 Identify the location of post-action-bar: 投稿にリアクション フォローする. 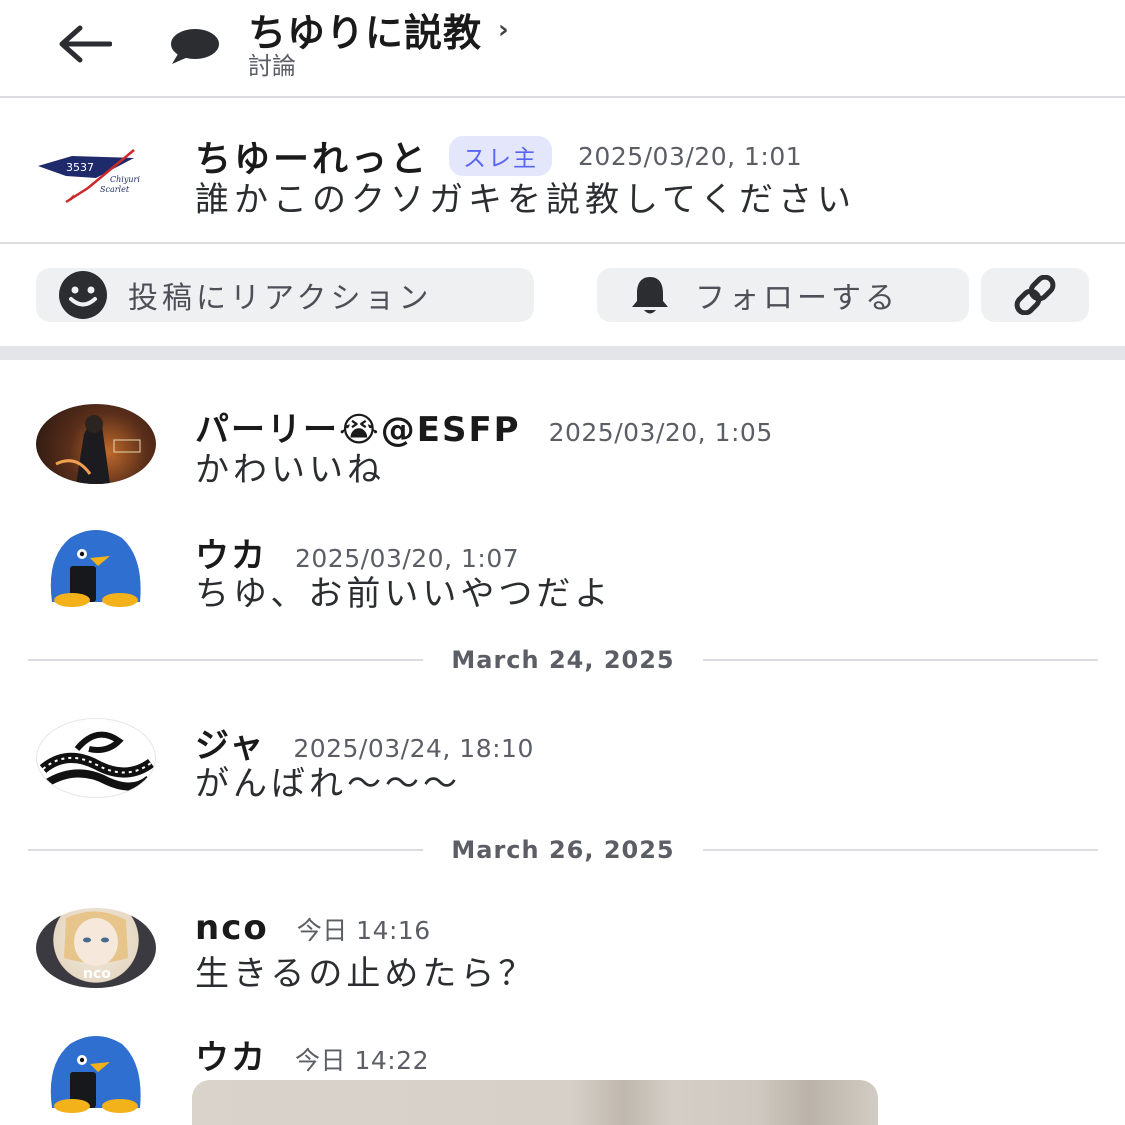
(562, 296).